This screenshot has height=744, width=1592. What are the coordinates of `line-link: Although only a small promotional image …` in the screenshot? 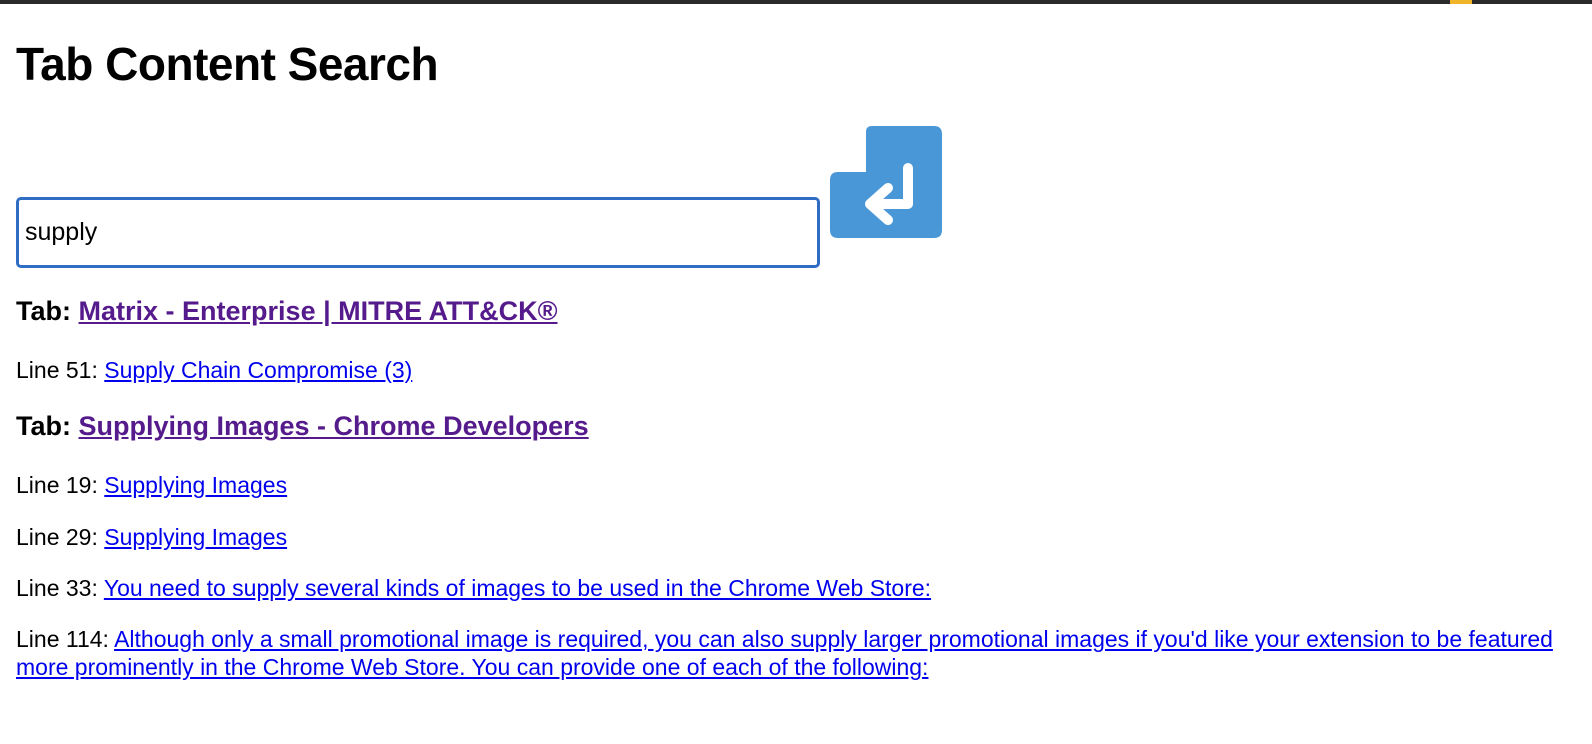 It's located at (784, 653).